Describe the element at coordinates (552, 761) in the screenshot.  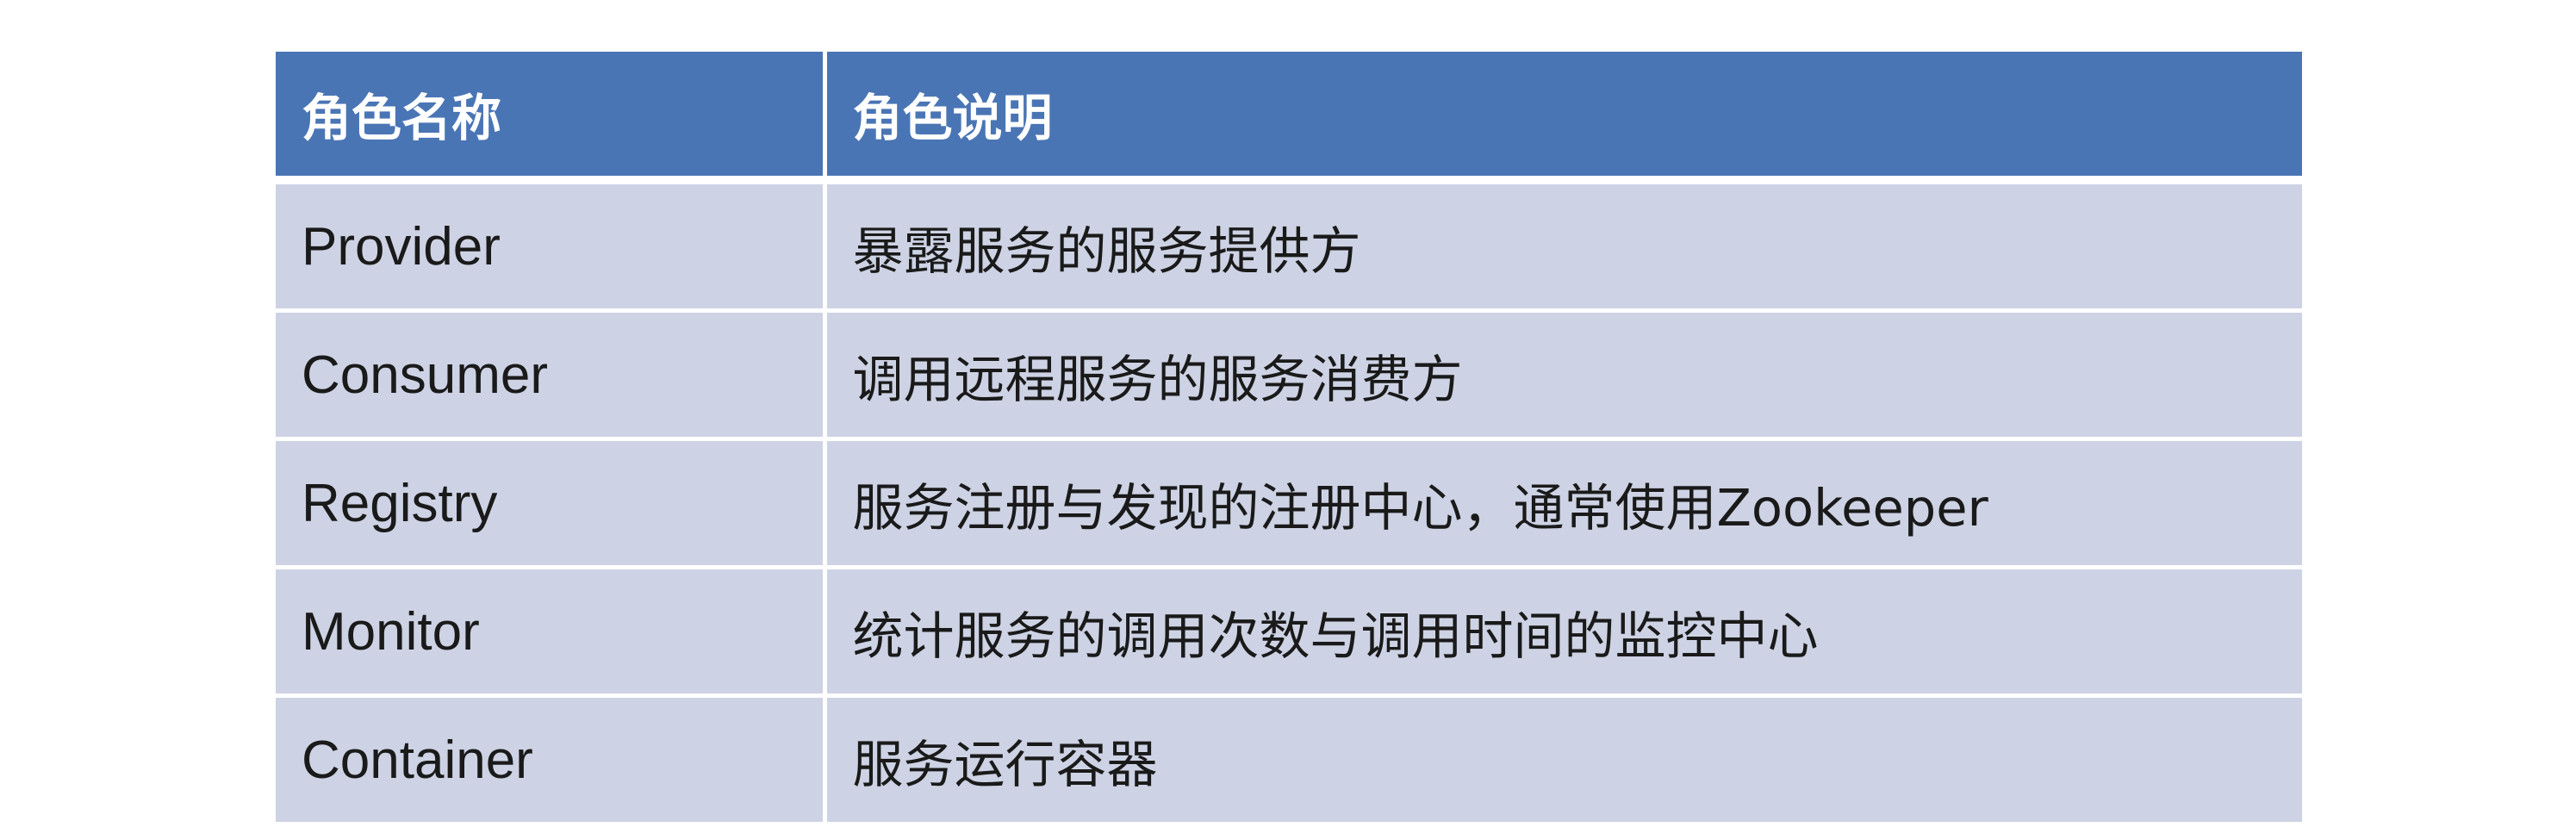
I see `role-name-cell: Container` at that location.